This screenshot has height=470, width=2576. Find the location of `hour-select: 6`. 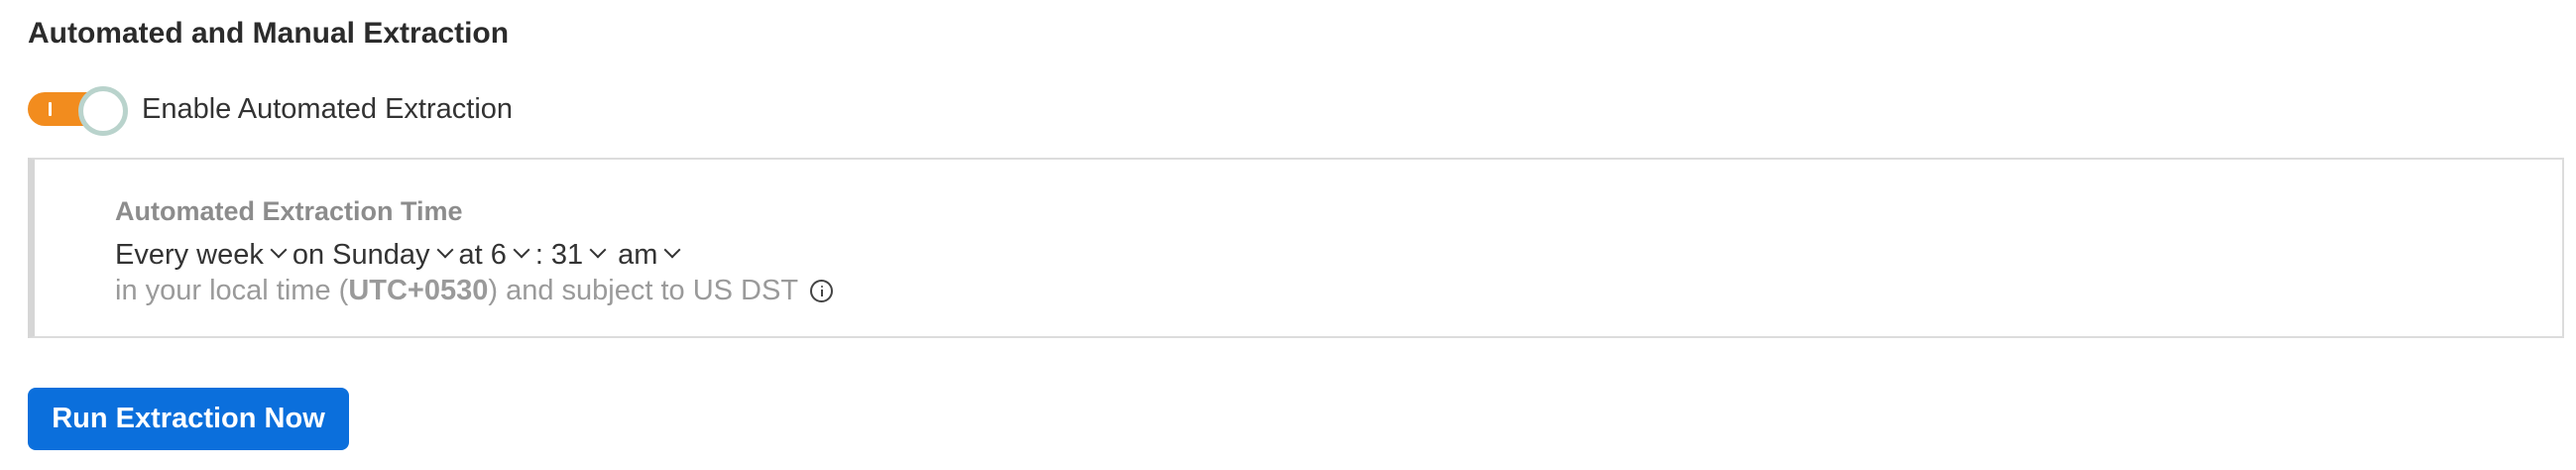

hour-select: 6 is located at coordinates (513, 255).